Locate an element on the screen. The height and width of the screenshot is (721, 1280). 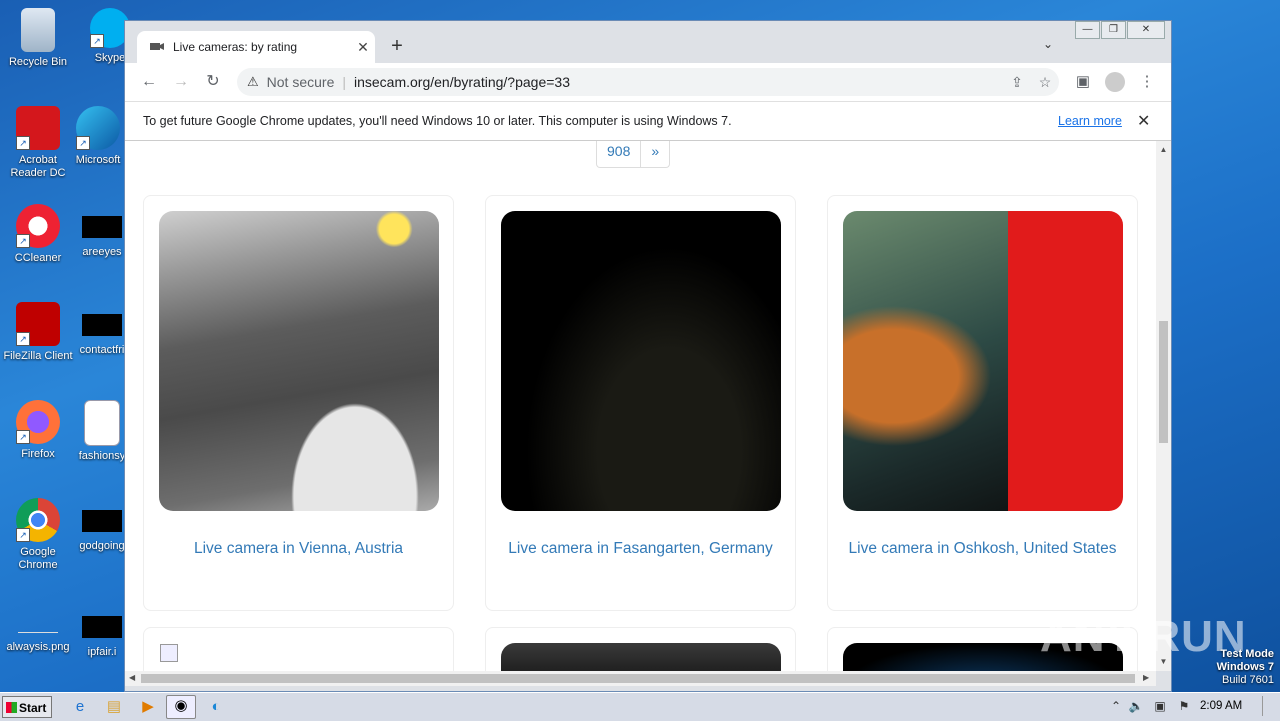
scroll-left-arrow-icon: ◀ is located at coordinates (132, 677).